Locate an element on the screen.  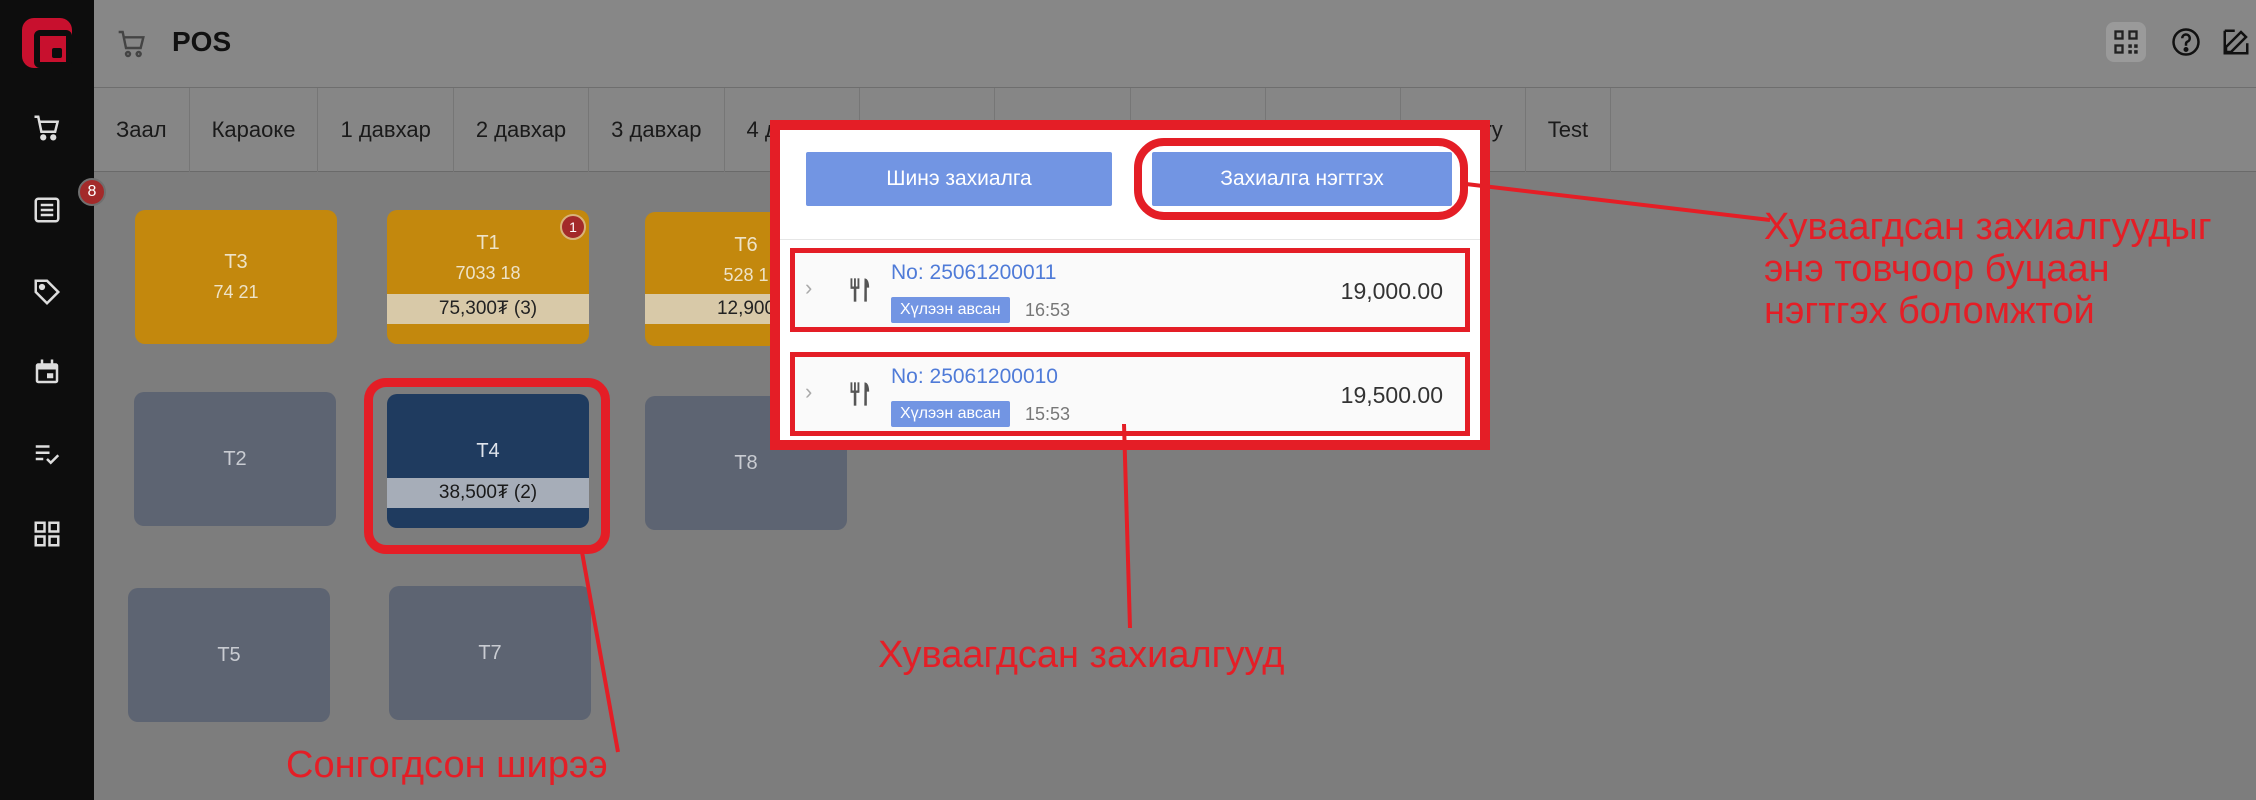
table-name: T5 is located at coordinates (229, 654).